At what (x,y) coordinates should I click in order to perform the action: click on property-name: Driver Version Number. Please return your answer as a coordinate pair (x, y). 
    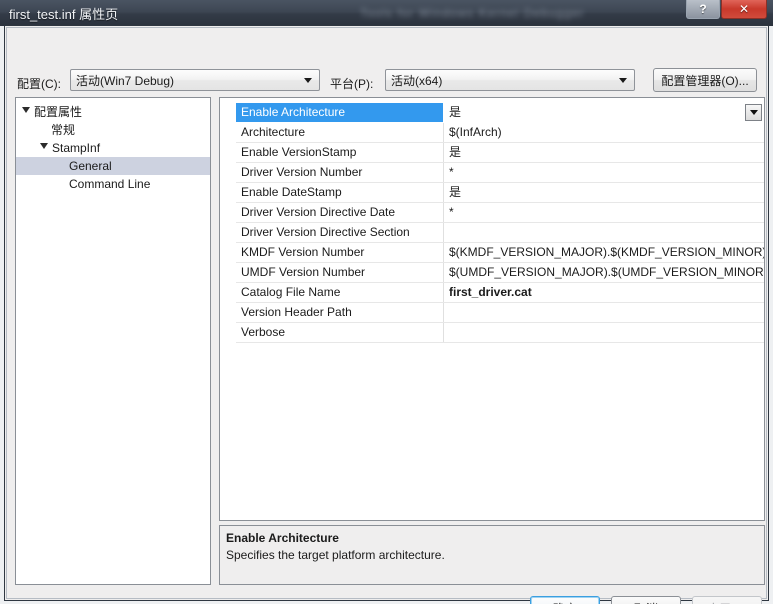
    Looking at the image, I should click on (302, 172).